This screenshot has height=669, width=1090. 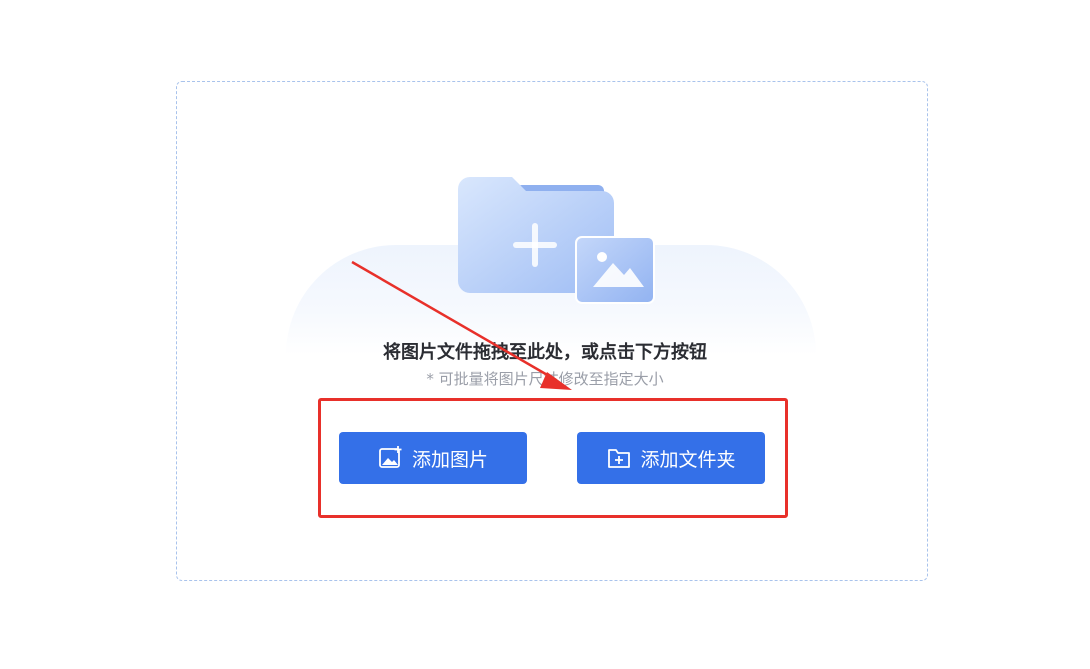 I want to click on folder-image-upload-illustration, so click(x=556, y=240).